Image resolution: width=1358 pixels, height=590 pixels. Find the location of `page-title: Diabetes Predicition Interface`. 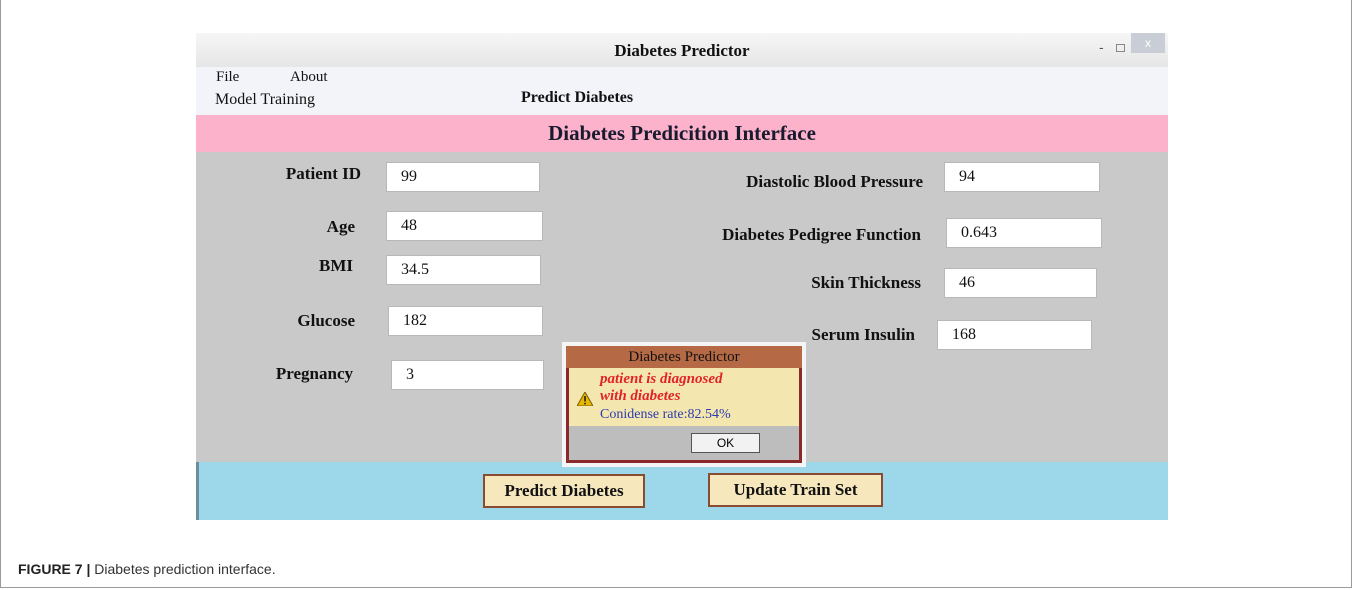

page-title: Diabetes Predicition Interface is located at coordinates (682, 133).